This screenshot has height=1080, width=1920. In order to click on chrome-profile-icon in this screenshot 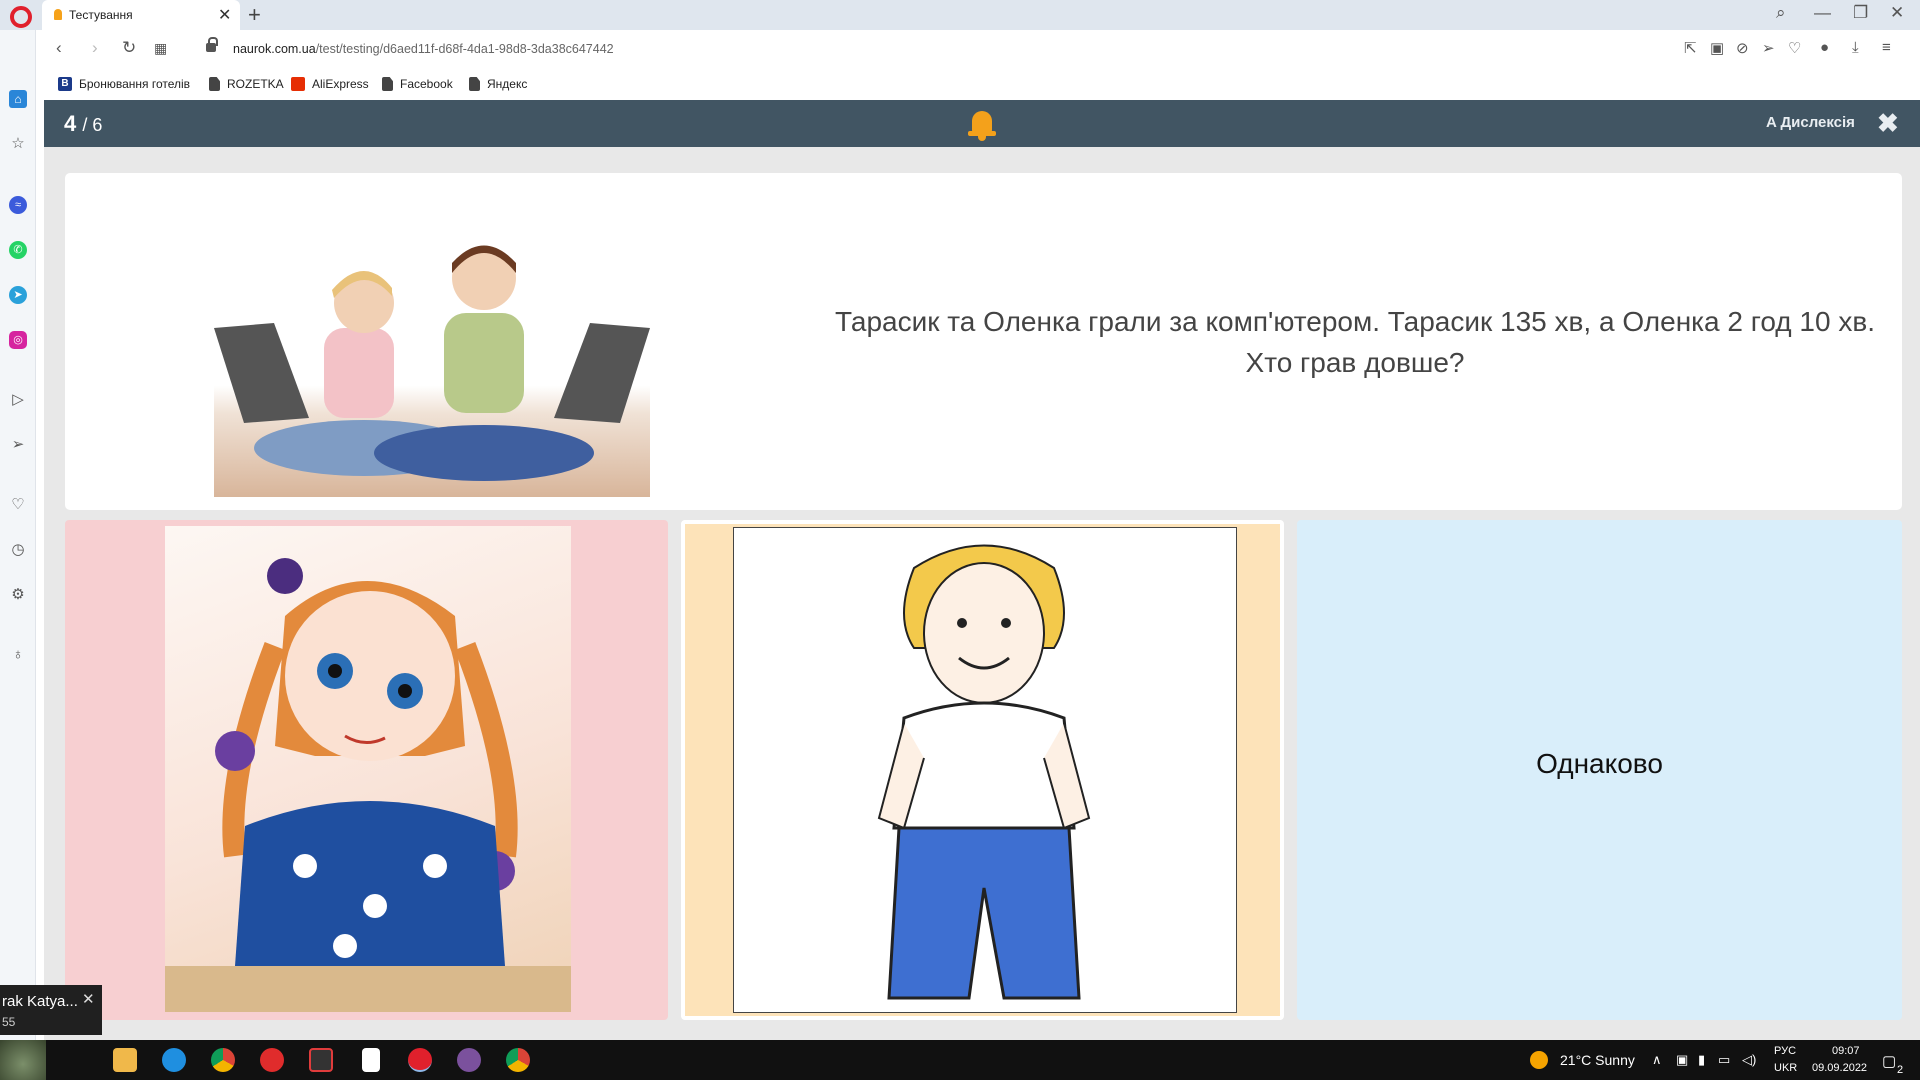, I will do `click(518, 1060)`.